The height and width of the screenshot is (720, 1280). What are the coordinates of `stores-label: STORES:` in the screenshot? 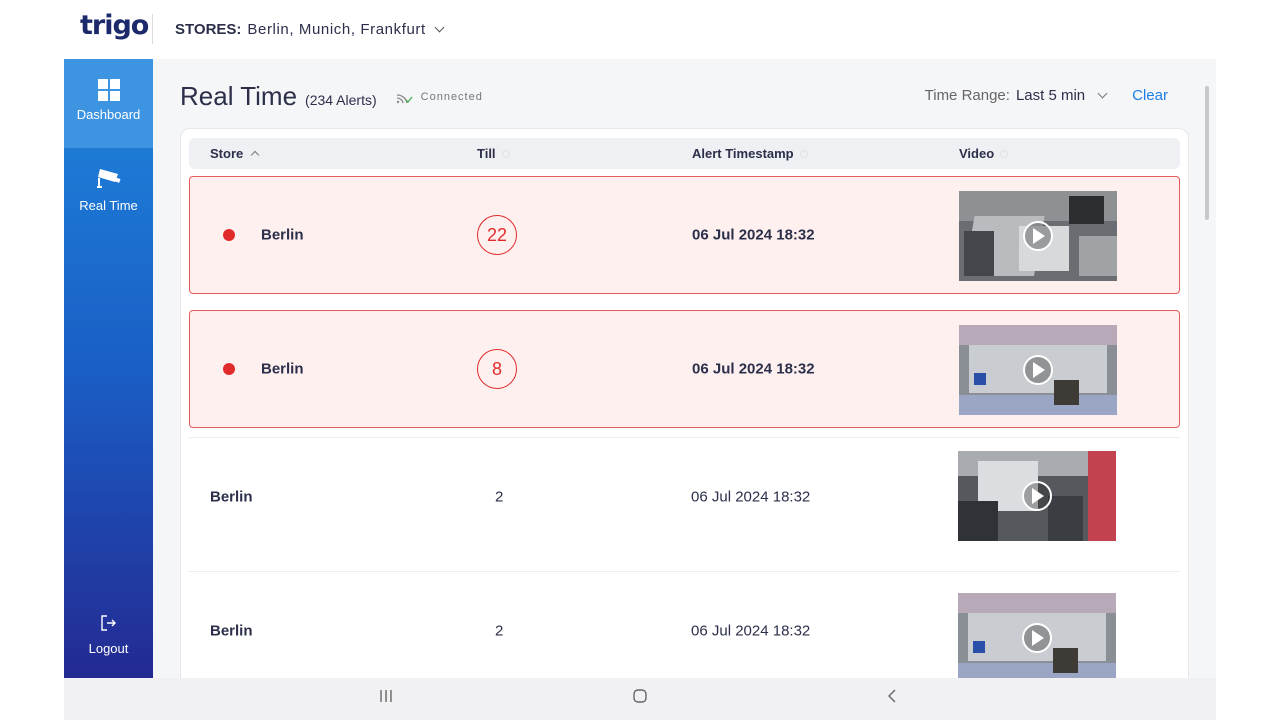 It's located at (208, 29).